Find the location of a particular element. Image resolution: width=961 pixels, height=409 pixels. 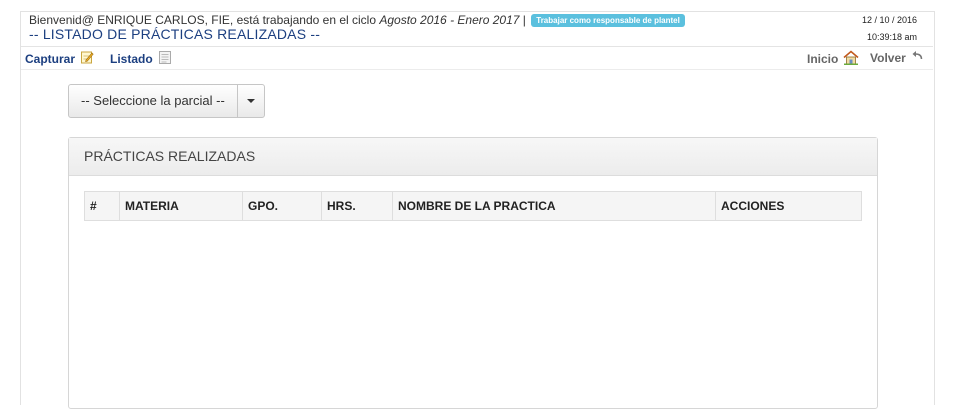

volver-link: Volver is located at coordinates (896, 57).